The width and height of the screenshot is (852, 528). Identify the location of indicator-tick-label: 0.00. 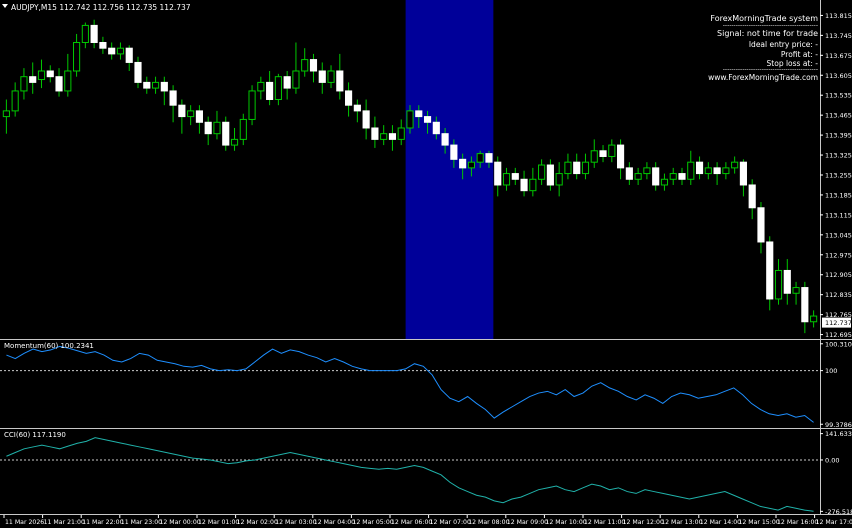
(832, 460).